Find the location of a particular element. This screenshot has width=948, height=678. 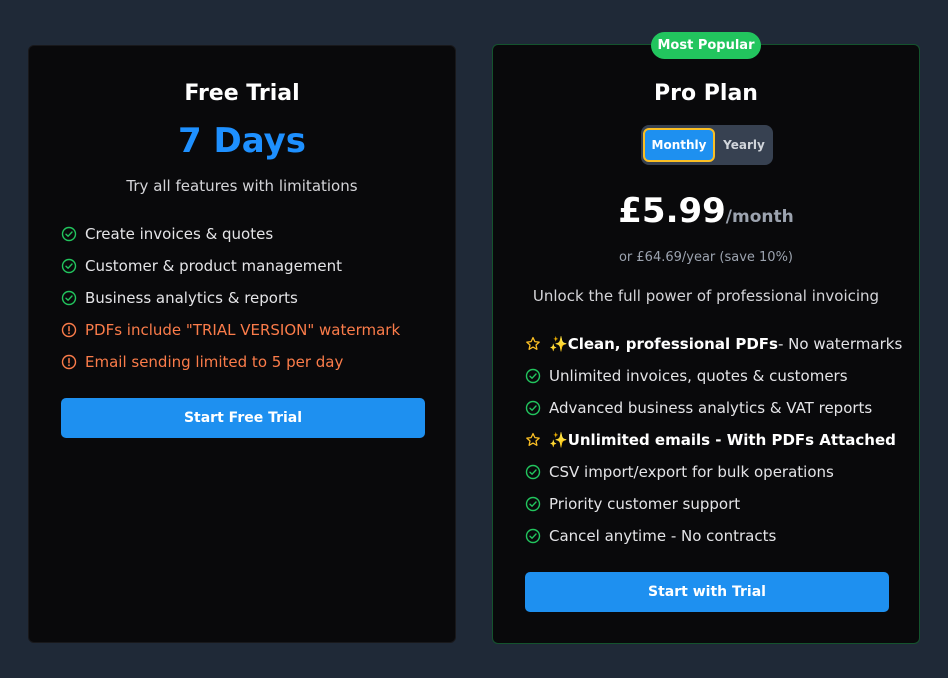

feature-text: Priority customer support is located at coordinates (645, 504).